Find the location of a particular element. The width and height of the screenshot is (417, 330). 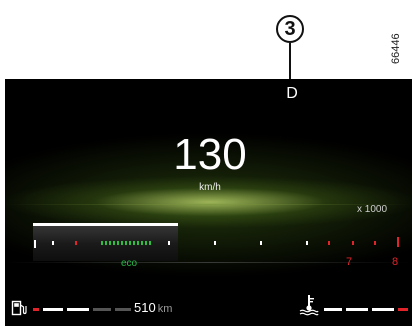

fuel-range-value: 510 is located at coordinates (145, 307).